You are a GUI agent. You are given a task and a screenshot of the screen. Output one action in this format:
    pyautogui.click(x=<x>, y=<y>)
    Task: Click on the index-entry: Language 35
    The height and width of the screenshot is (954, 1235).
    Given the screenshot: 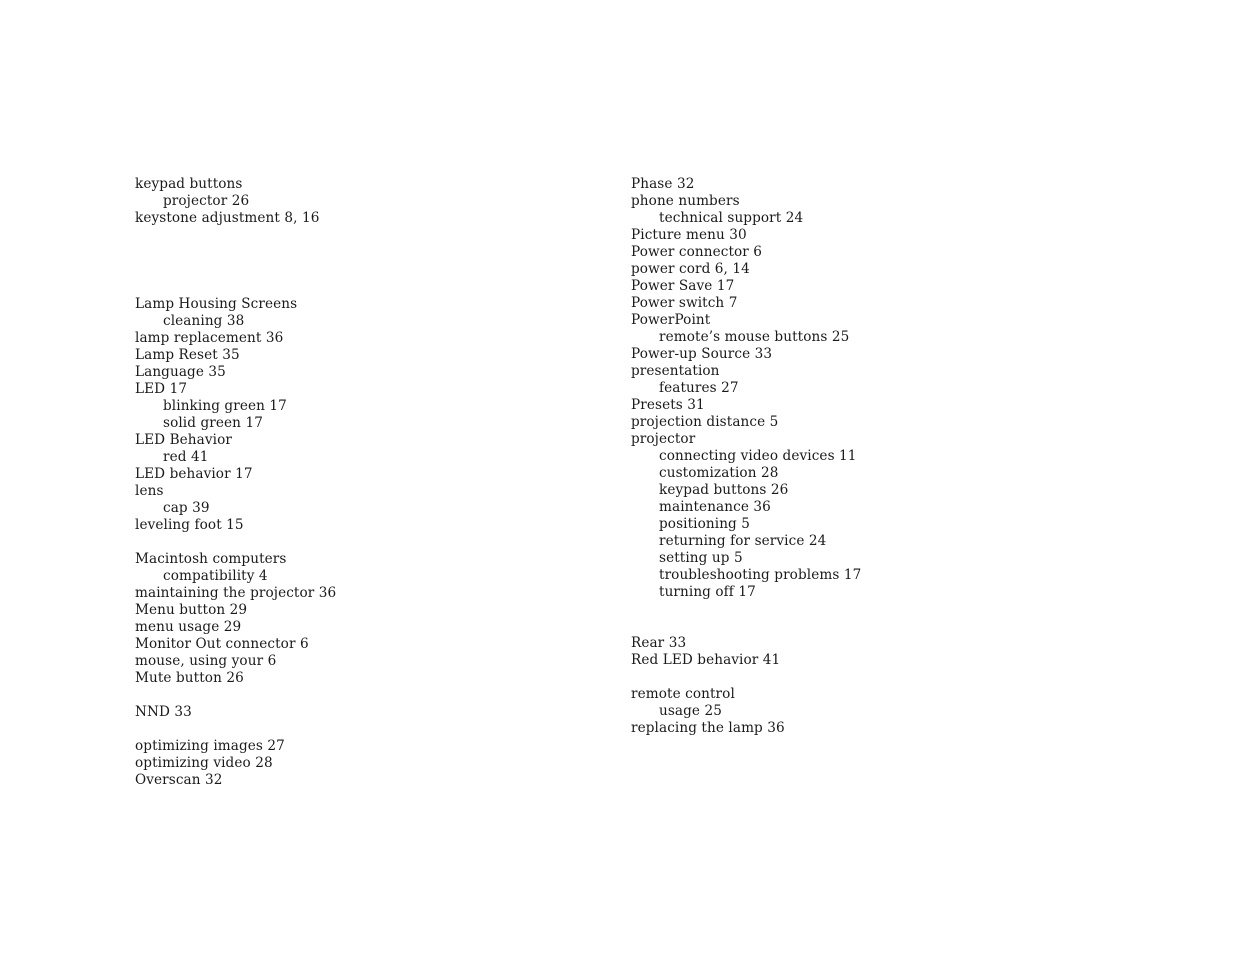 What is the action you would take?
    pyautogui.click(x=180, y=372)
    